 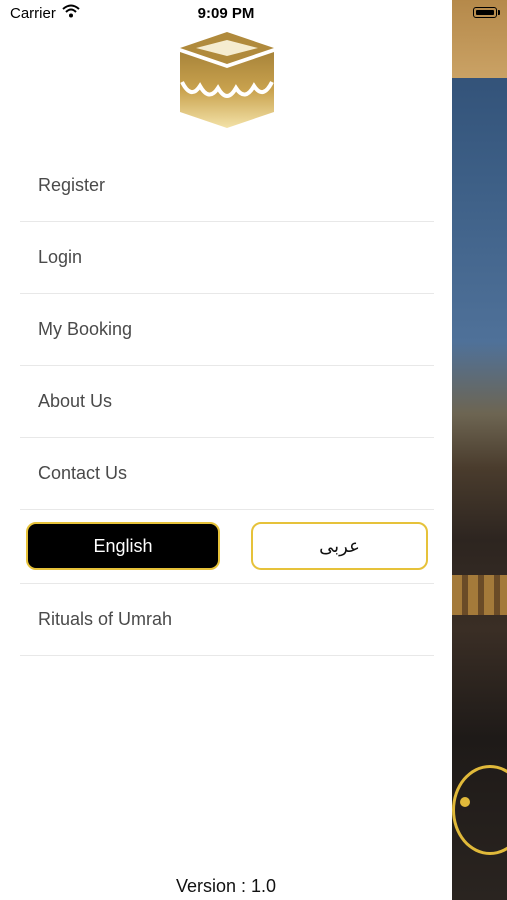 I want to click on menu-item-register: Register, so click(x=227, y=186).